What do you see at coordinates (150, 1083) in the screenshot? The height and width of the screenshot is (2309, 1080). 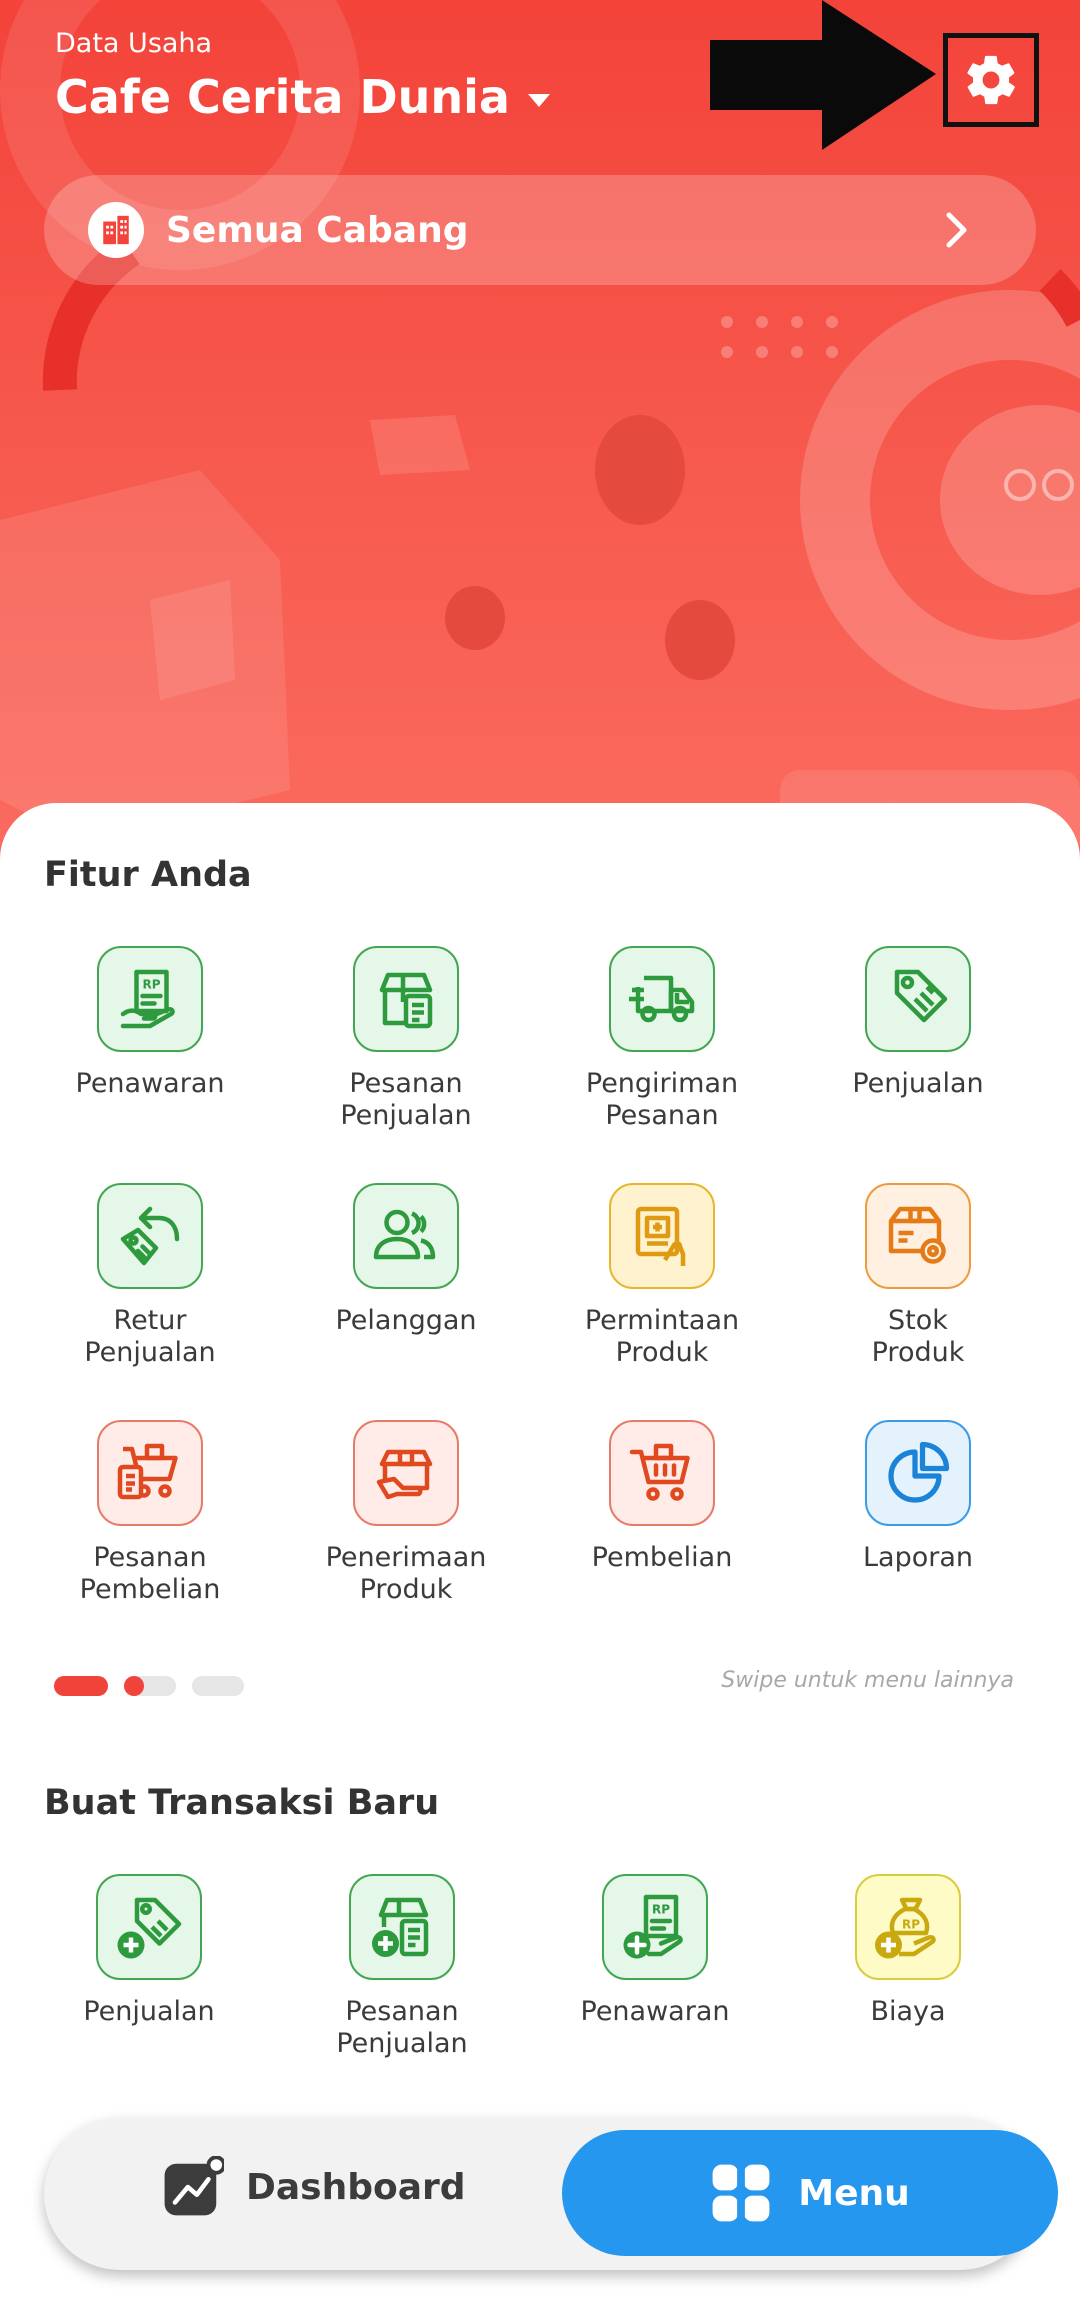 I see `feature-label: Penawaran` at bounding box center [150, 1083].